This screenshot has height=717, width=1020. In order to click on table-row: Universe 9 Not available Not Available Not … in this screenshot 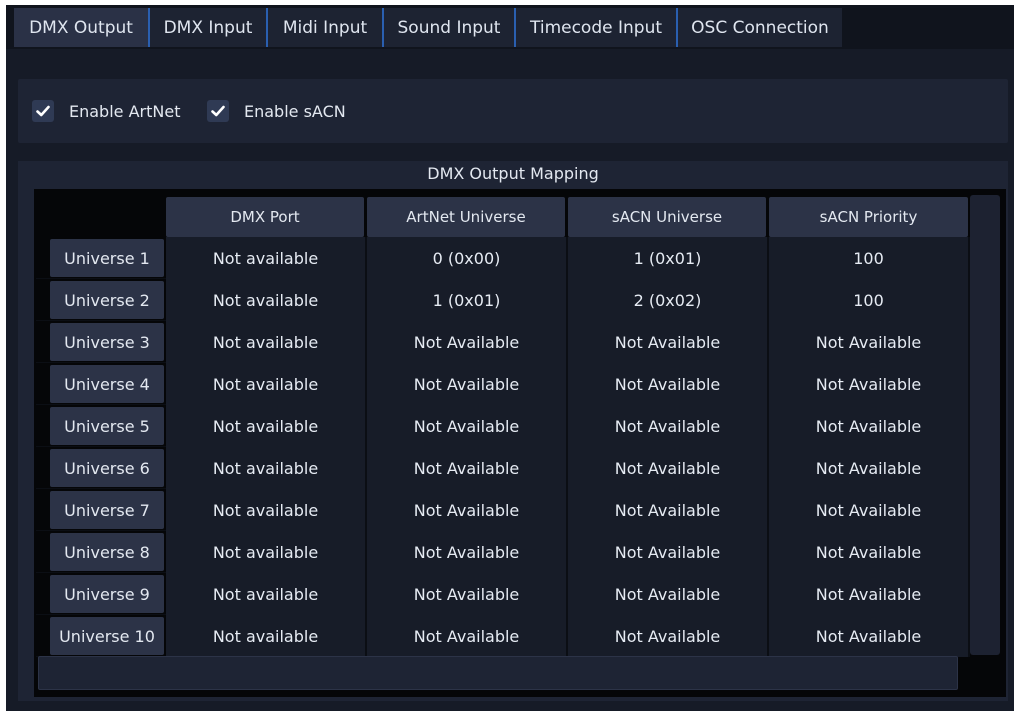, I will do `click(503, 594)`.